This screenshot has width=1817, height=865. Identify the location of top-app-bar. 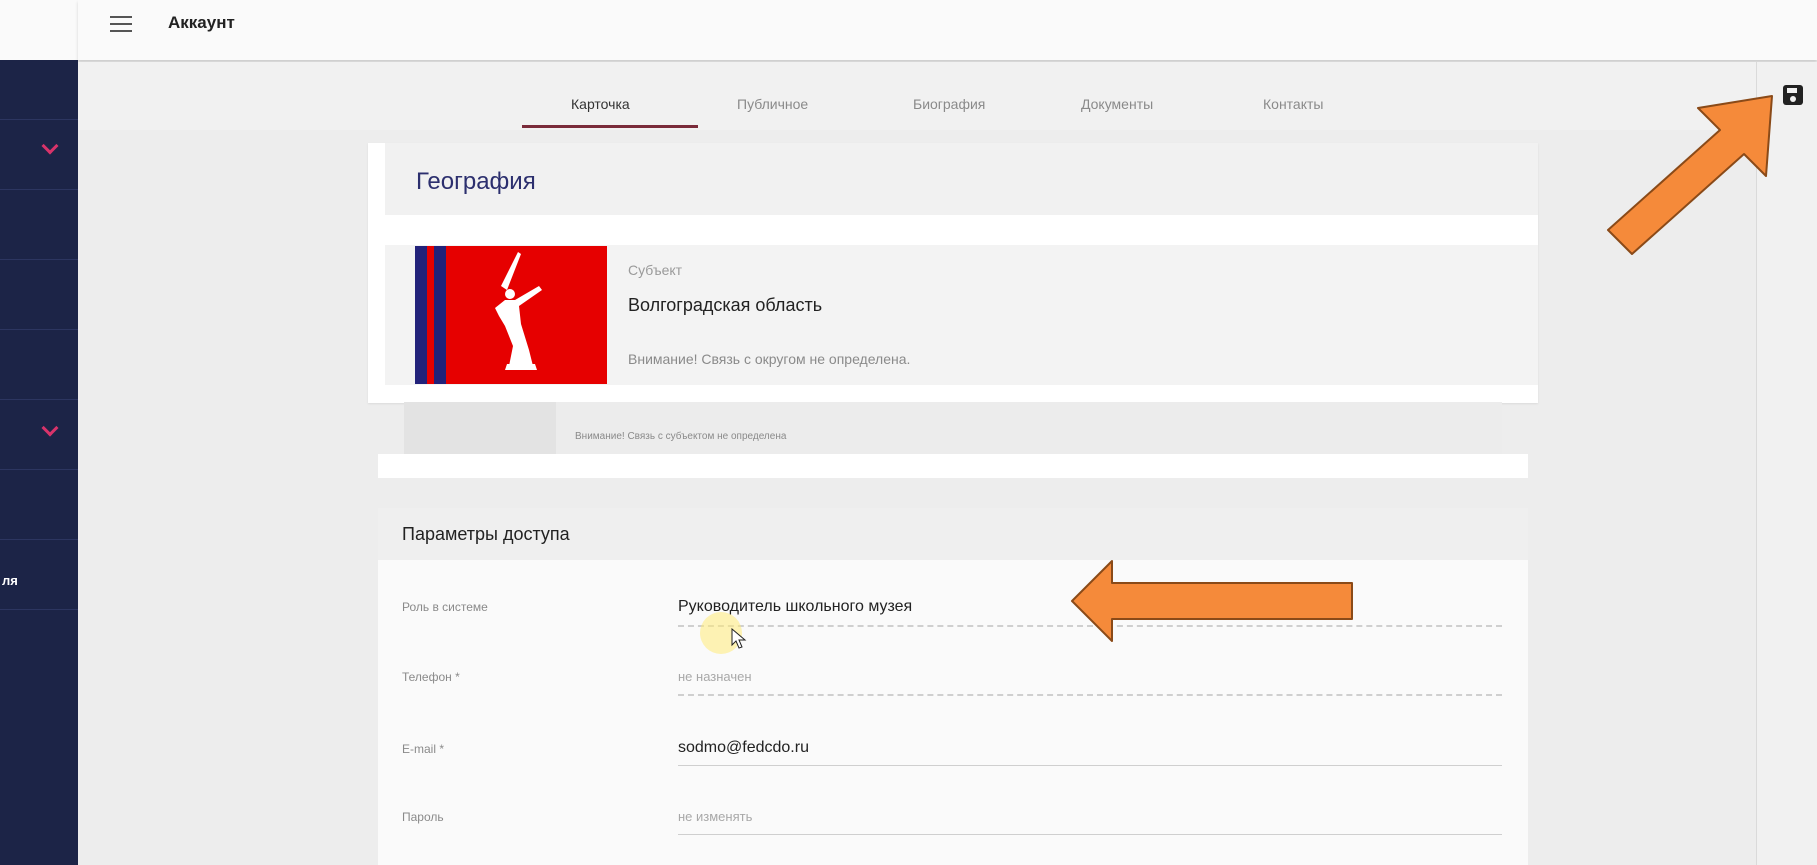
(947, 30).